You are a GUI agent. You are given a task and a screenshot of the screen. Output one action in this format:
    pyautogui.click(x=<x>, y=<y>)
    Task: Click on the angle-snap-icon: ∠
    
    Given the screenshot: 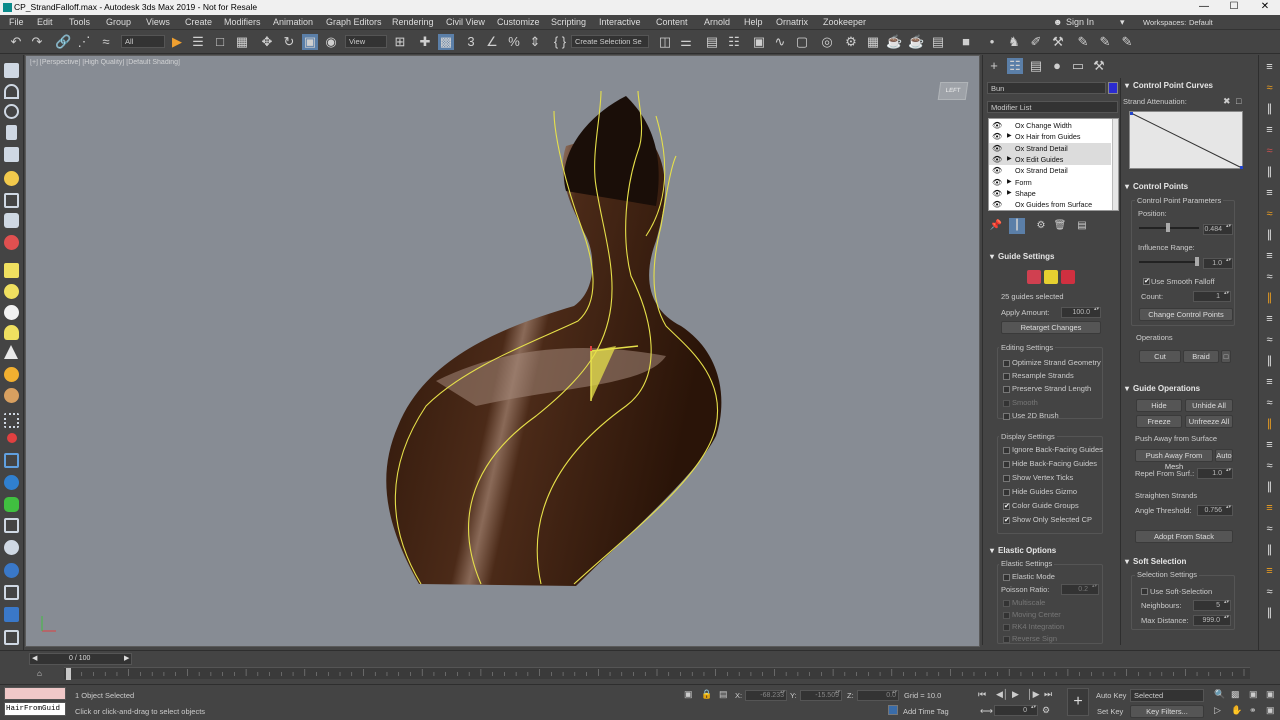 What is the action you would take?
    pyautogui.click(x=492, y=42)
    